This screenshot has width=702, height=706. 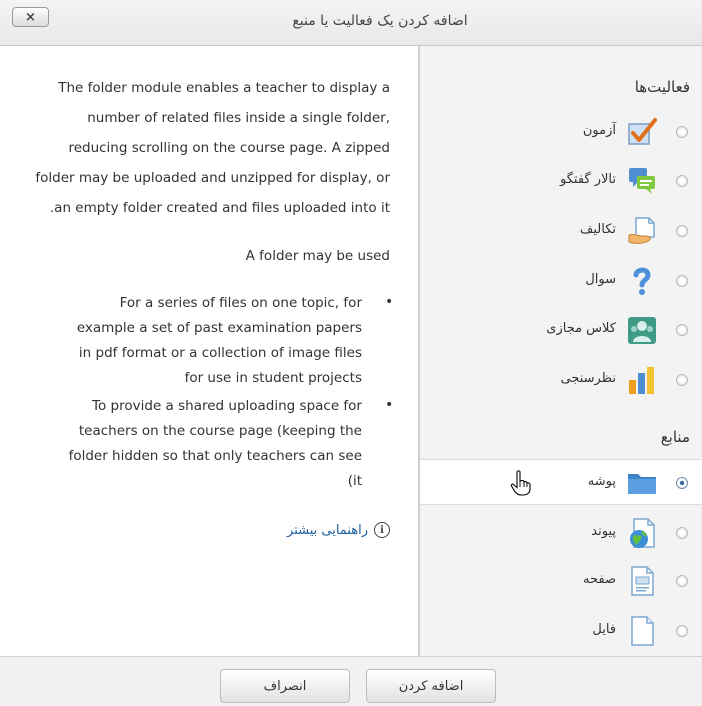 What do you see at coordinates (603, 531) in the screenshot?
I see `option-label: پیوند` at bounding box center [603, 531].